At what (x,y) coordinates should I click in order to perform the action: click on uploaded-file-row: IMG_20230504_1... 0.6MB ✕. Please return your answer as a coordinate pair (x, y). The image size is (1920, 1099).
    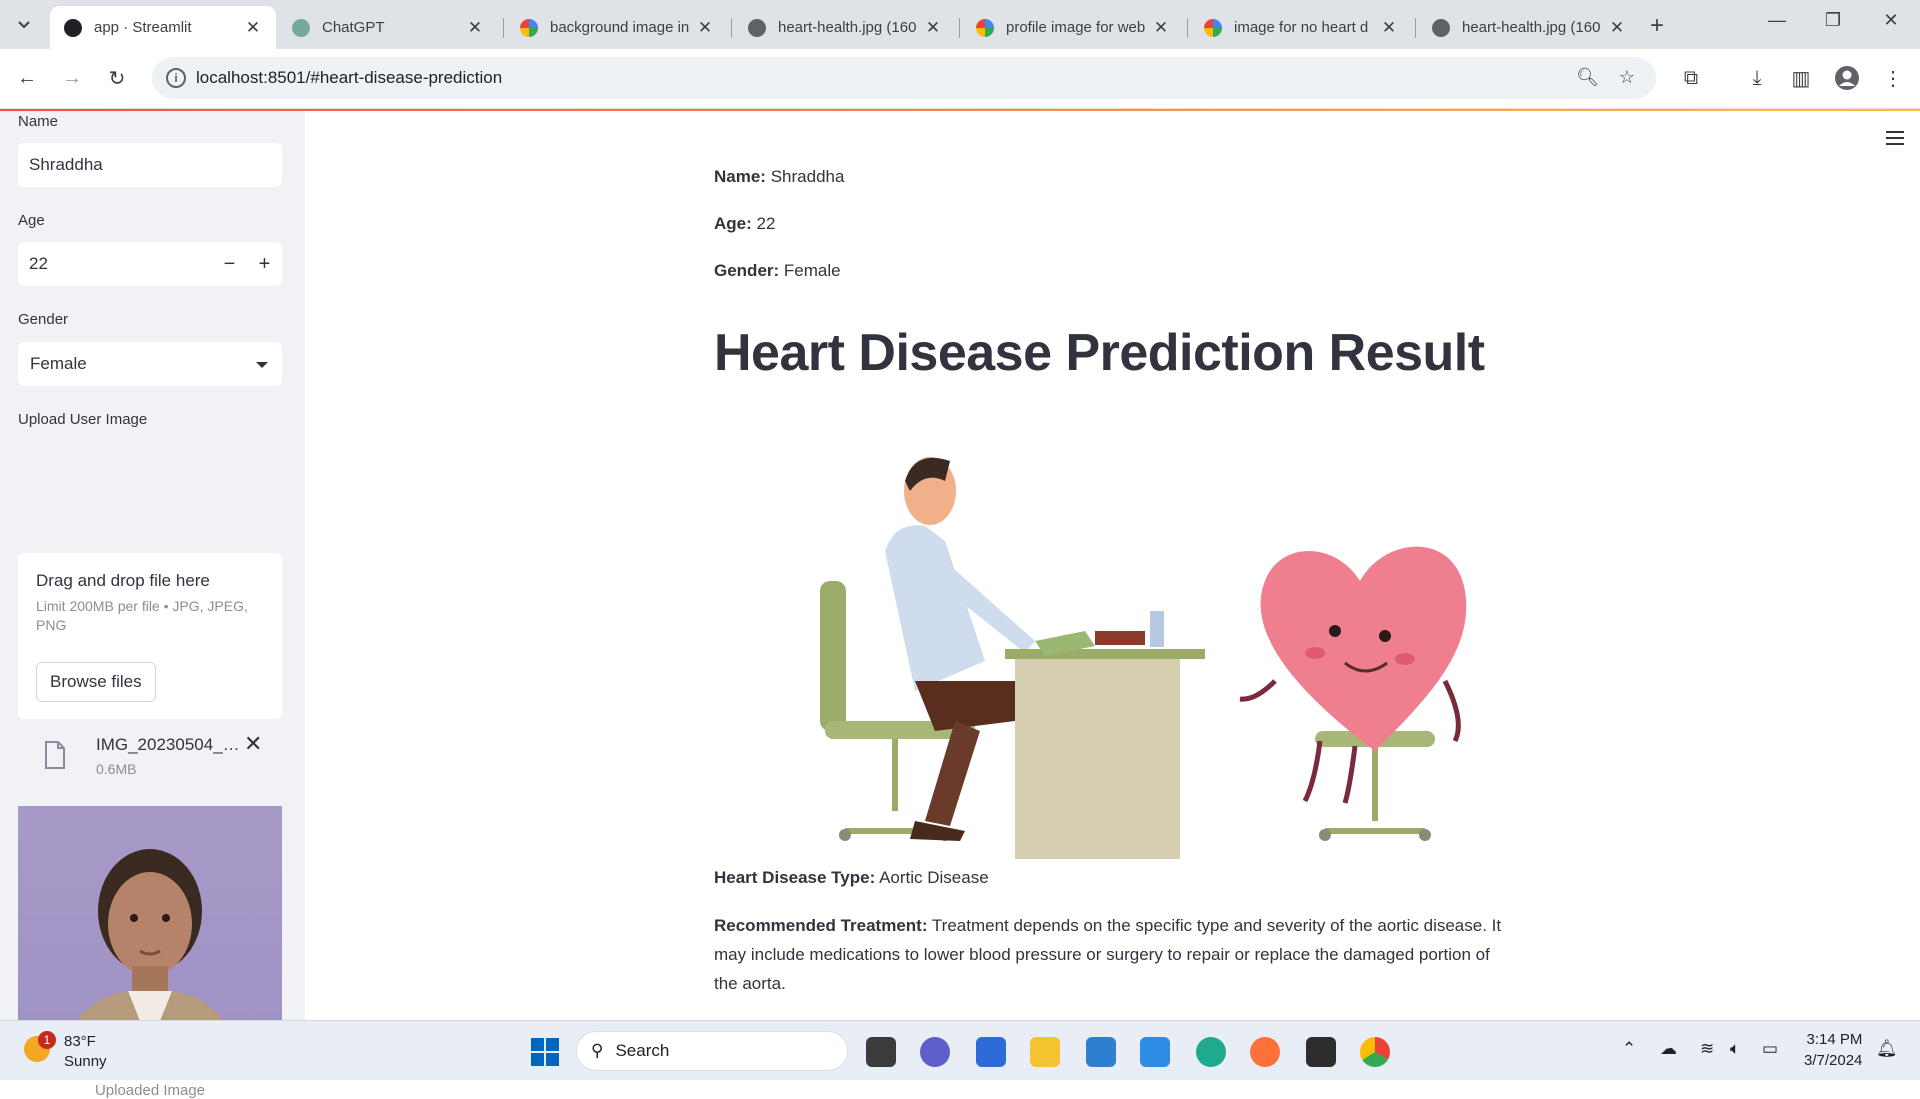
    Looking at the image, I should click on (150, 757).